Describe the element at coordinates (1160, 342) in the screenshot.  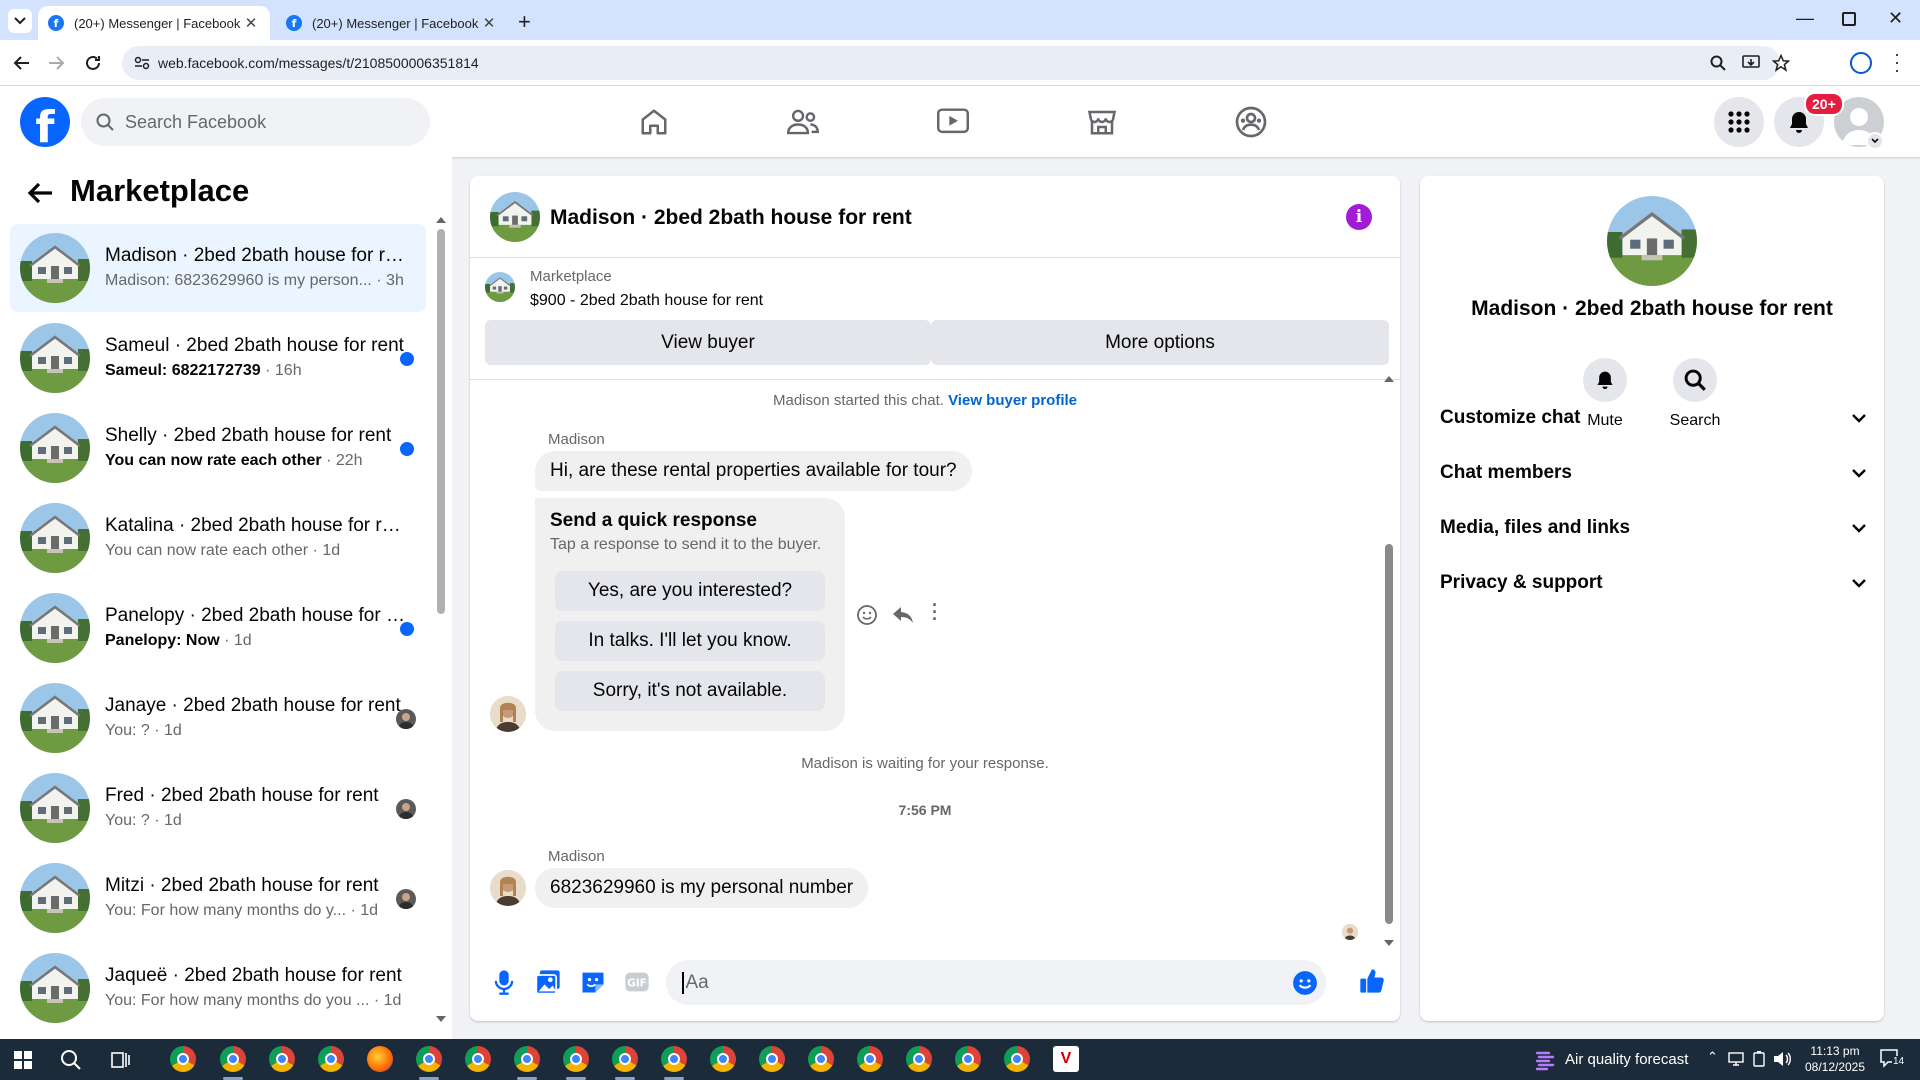
I see `more-options-button: More options` at that location.